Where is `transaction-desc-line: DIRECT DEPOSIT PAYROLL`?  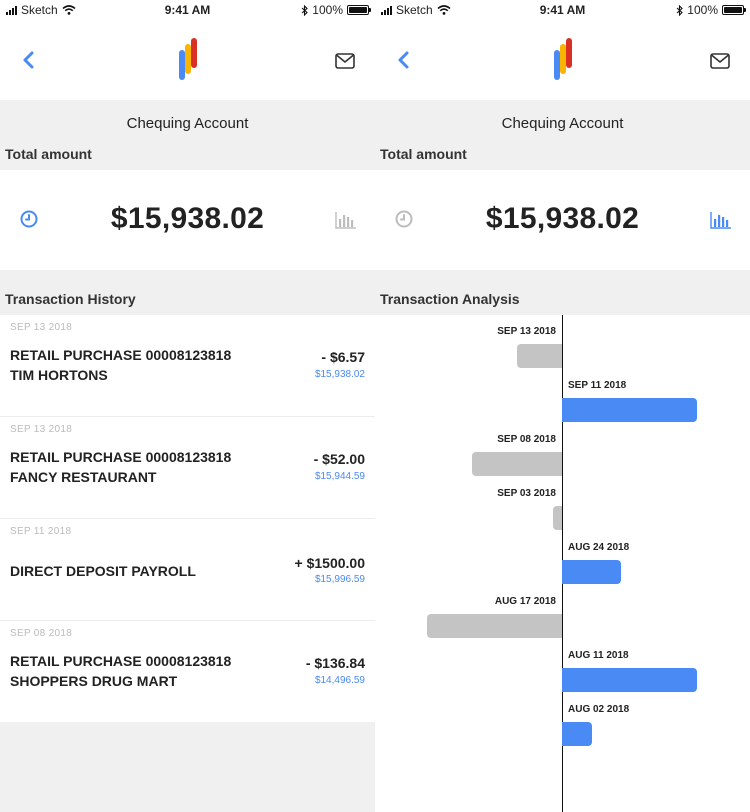
transaction-desc-line: DIRECT DEPOSIT PAYROLL is located at coordinates (103, 571).